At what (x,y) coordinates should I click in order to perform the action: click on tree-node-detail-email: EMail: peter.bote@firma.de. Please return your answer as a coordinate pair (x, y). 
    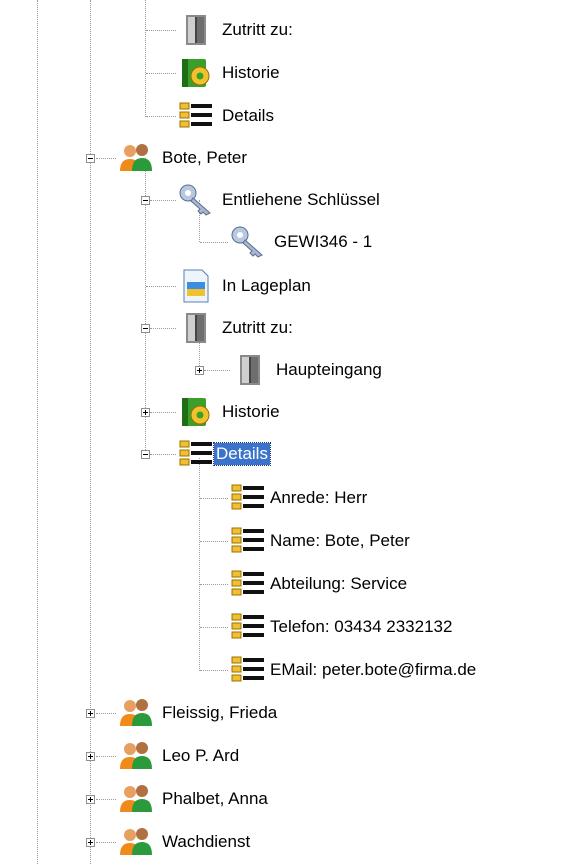
    Looking at the image, I should click on (354, 670).